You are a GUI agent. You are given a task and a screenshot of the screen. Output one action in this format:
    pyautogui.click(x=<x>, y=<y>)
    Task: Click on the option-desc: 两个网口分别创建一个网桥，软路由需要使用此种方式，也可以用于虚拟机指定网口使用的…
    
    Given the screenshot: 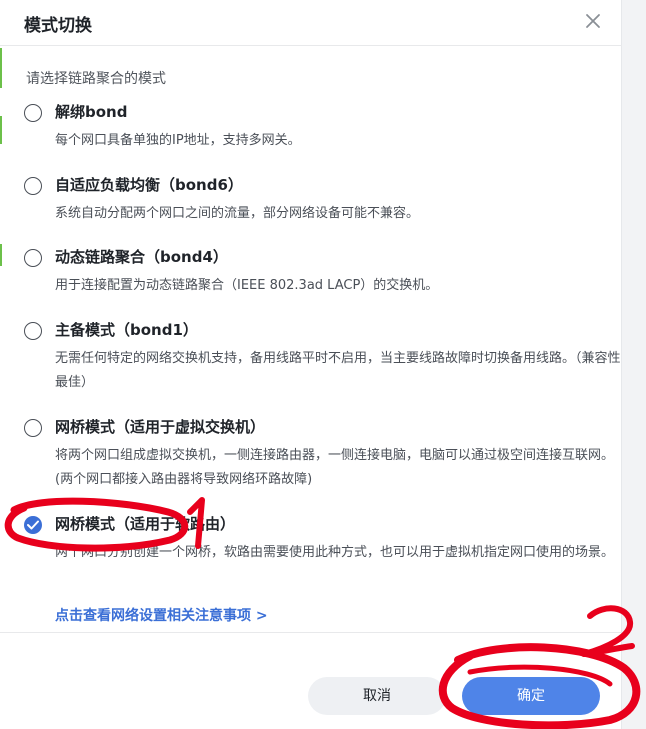 What is the action you would take?
    pyautogui.click(x=335, y=552)
    